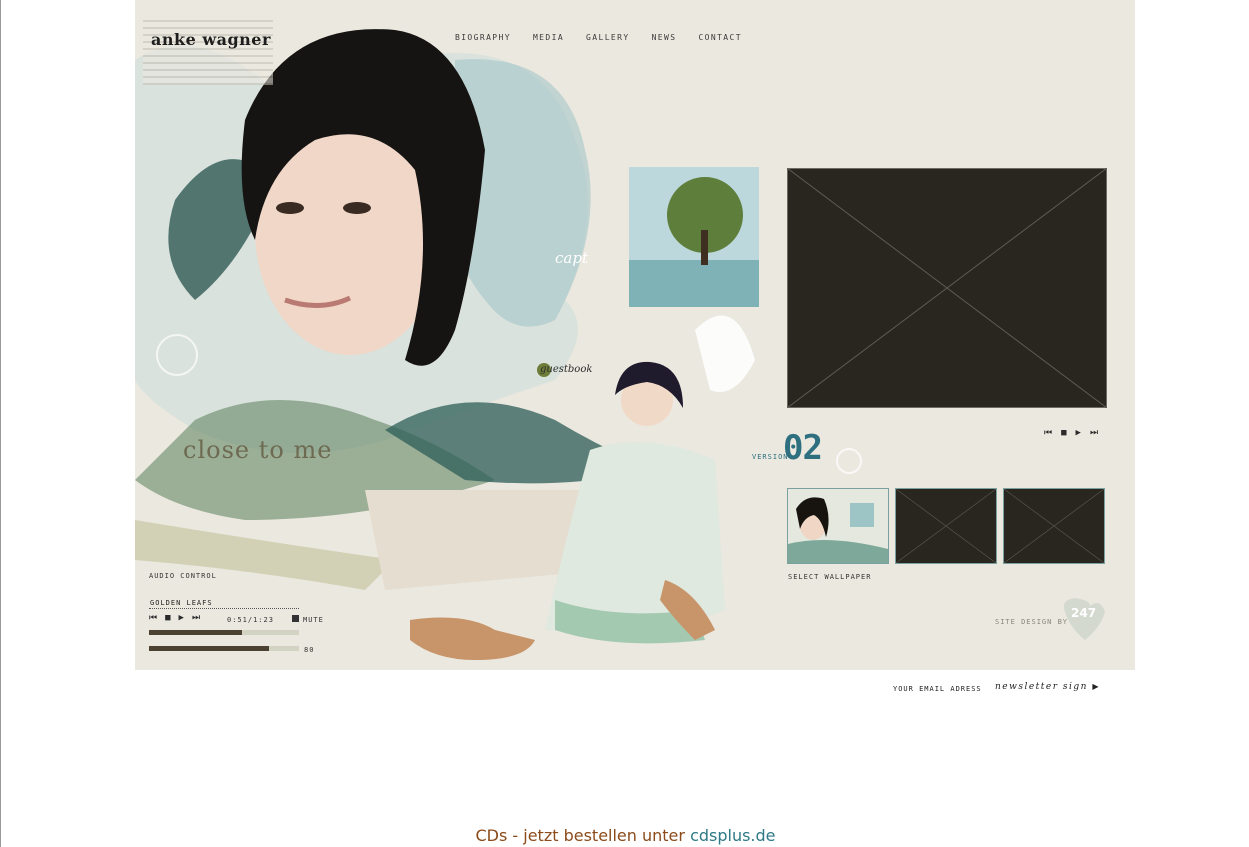 The height and width of the screenshot is (847, 1249). What do you see at coordinates (250, 620) in the screenshot?
I see `track-time: 0:51/1:23` at bounding box center [250, 620].